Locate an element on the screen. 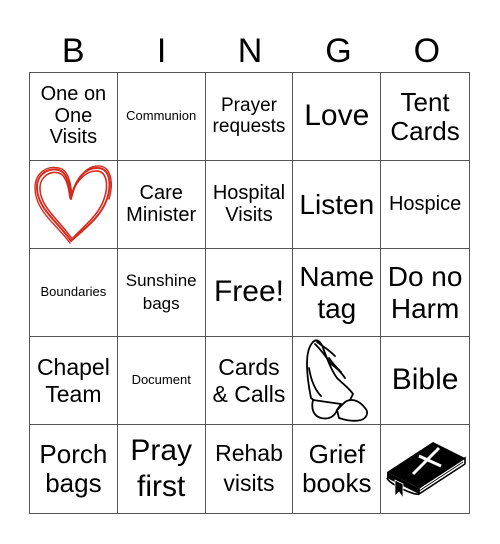 The height and width of the screenshot is (544, 500). bingo-cell: Love is located at coordinates (337, 117).